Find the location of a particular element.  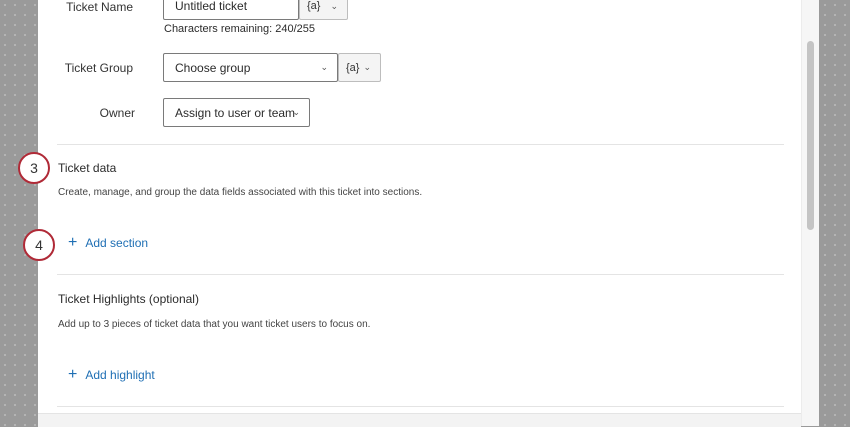

ticket-name-input: Untitled ticket is located at coordinates (231, 10).